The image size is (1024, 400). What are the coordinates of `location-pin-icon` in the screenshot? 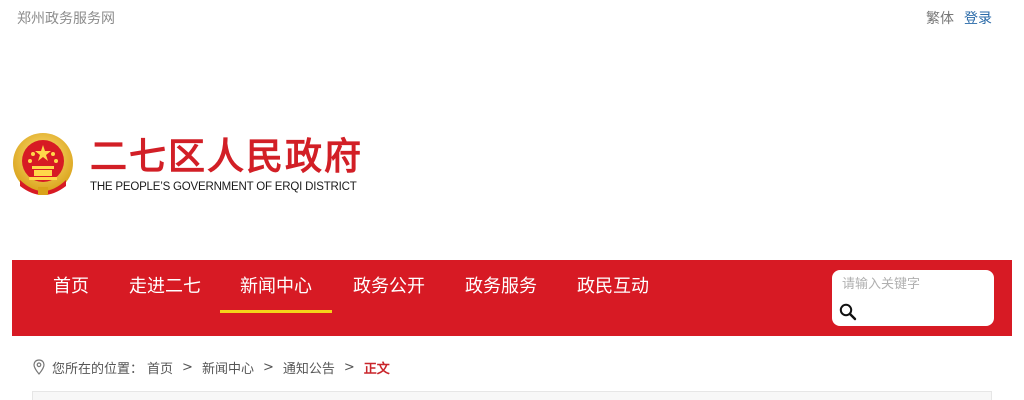 It's located at (39, 367).